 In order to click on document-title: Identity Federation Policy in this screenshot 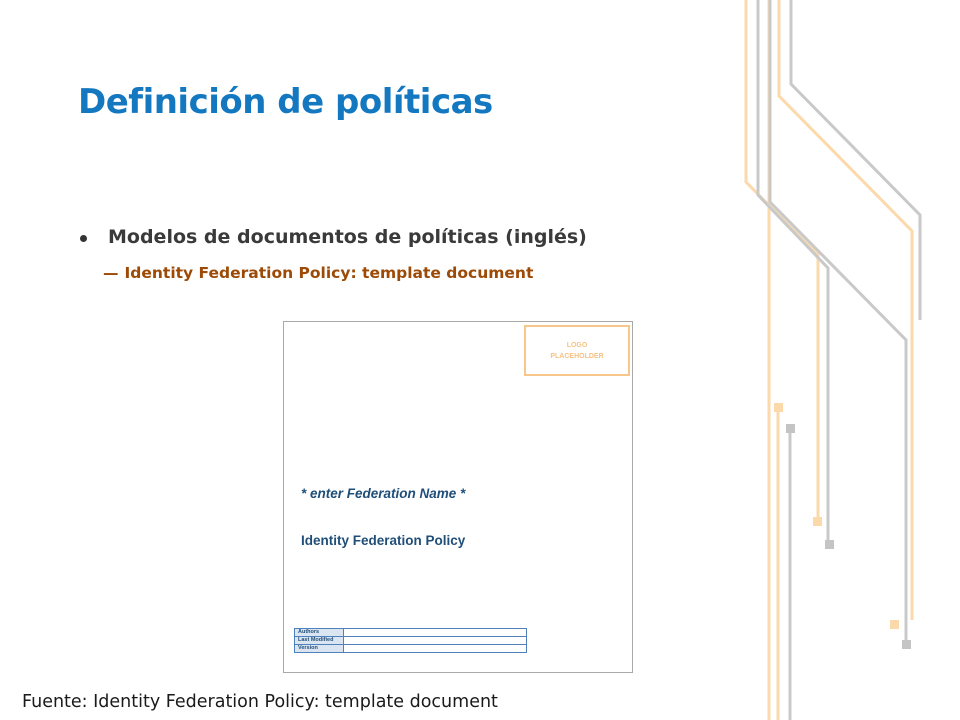, I will do `click(383, 540)`.